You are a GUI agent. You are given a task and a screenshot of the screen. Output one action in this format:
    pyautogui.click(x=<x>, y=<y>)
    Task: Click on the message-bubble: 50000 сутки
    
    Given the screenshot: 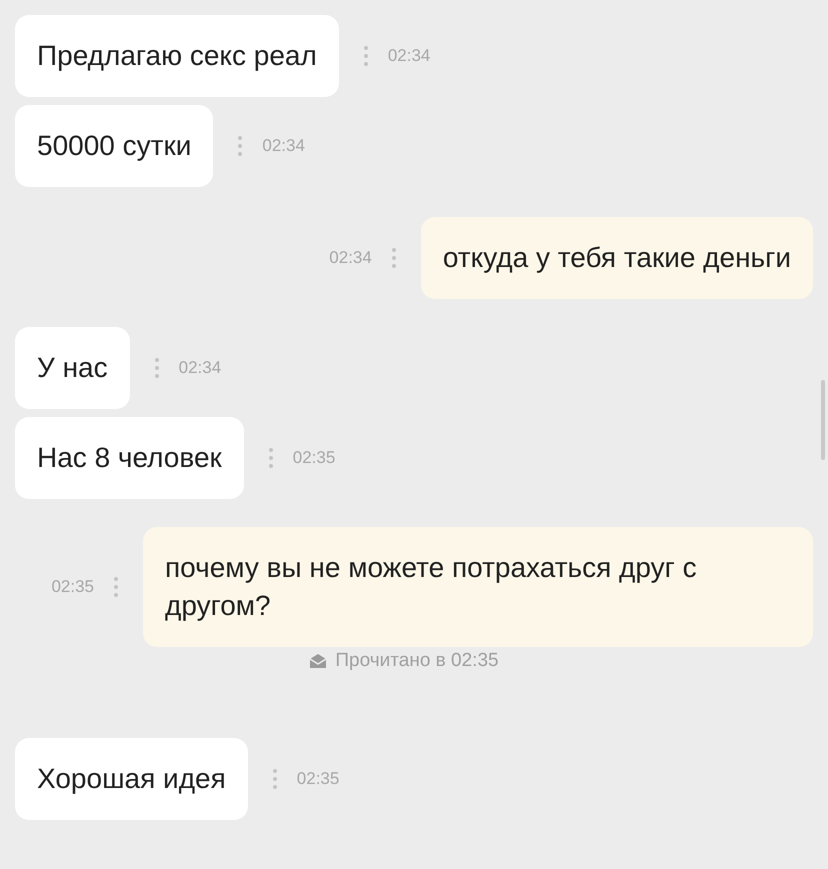 What is the action you would take?
    pyautogui.click(x=114, y=146)
    